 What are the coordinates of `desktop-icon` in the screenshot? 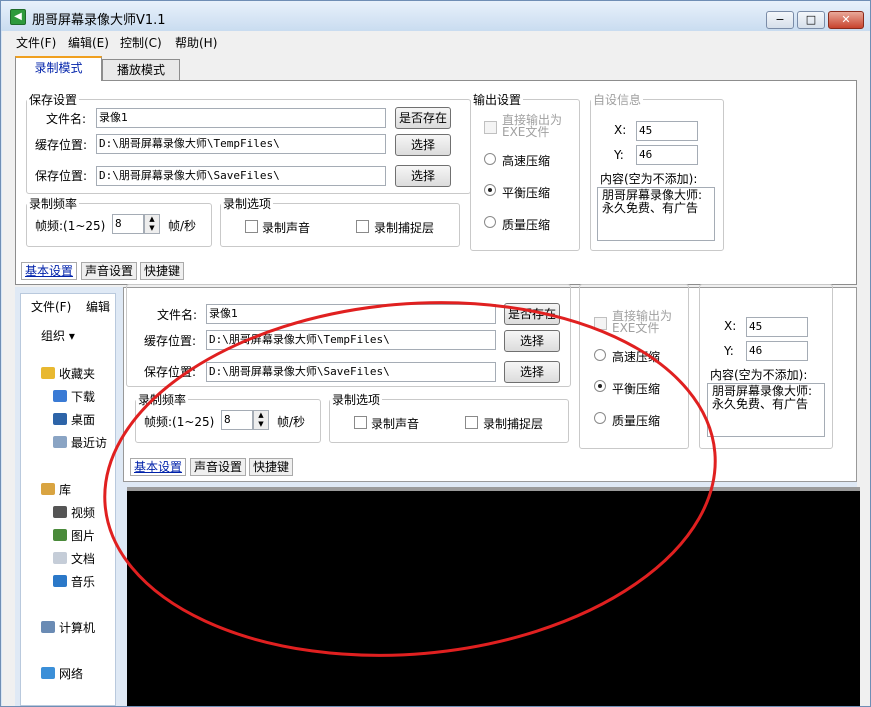 It's located at (60, 419).